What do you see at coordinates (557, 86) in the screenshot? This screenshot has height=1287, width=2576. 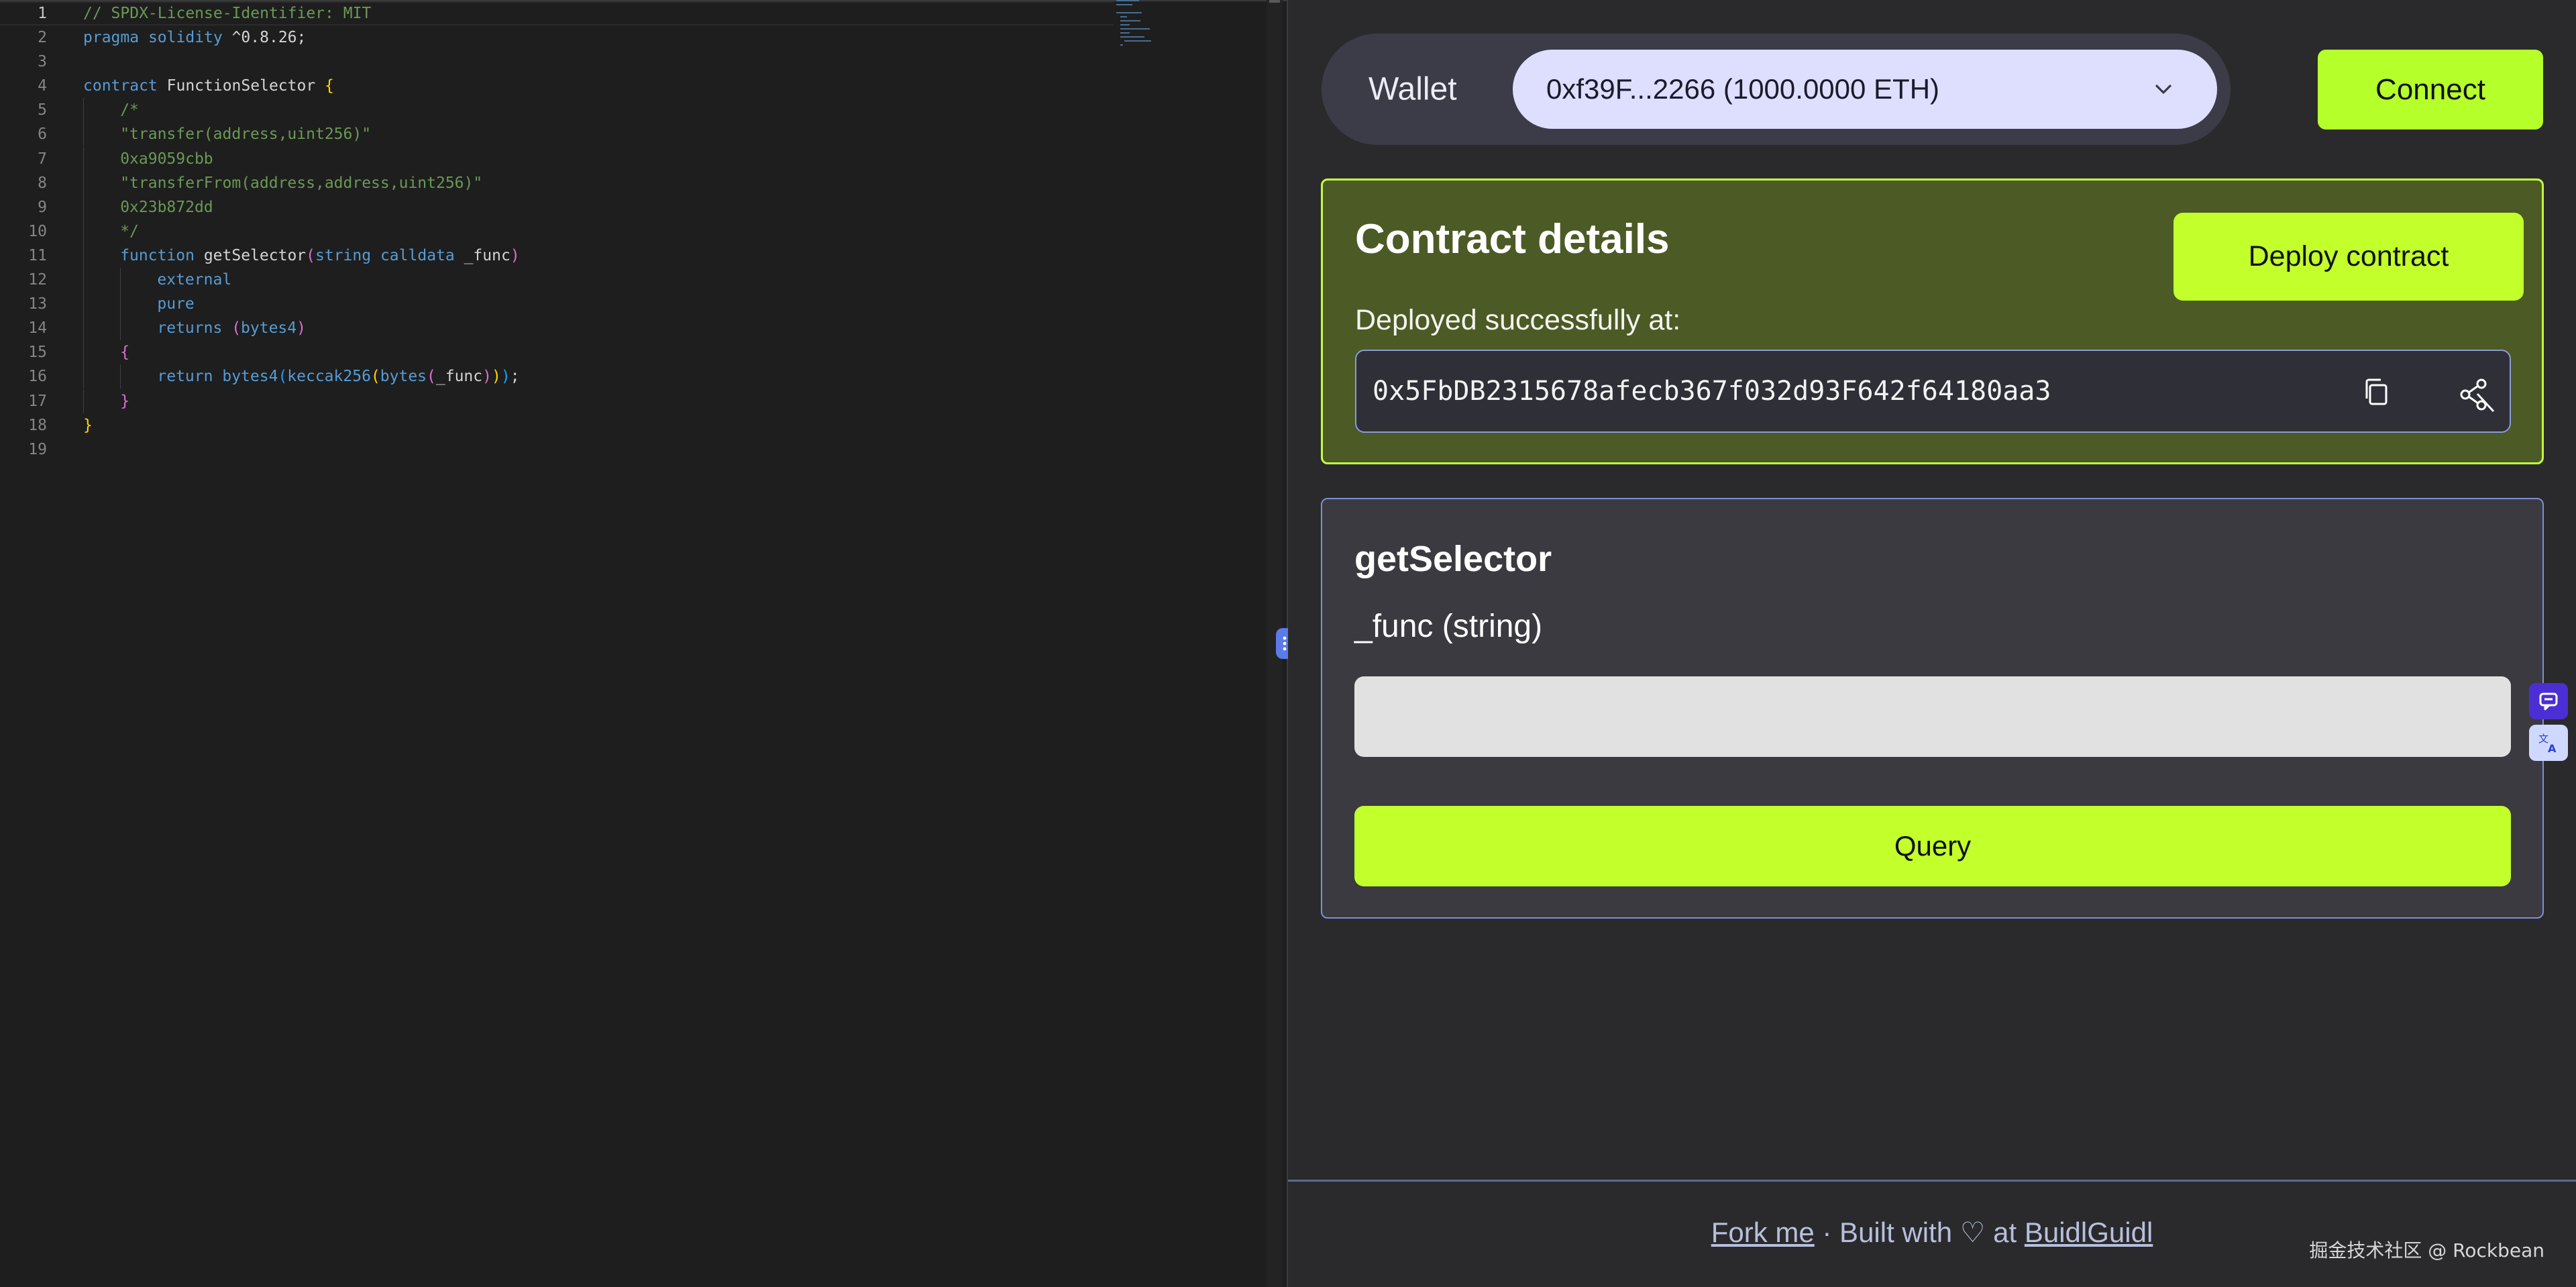 I see `code-line: 4 contract FunctionSelector {` at bounding box center [557, 86].